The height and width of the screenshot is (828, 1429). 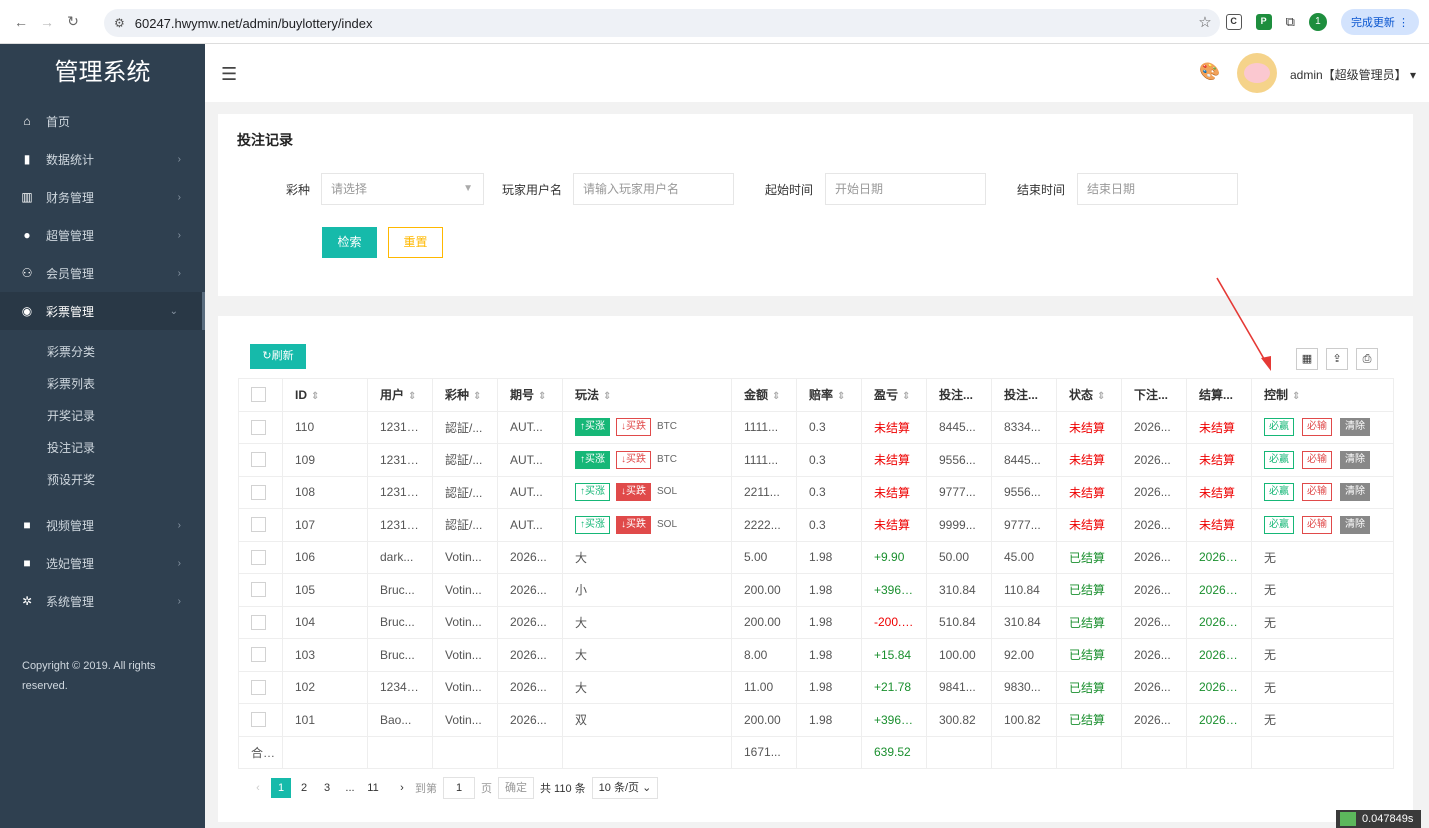 I want to click on cell-id: 104, so click(x=325, y=622).